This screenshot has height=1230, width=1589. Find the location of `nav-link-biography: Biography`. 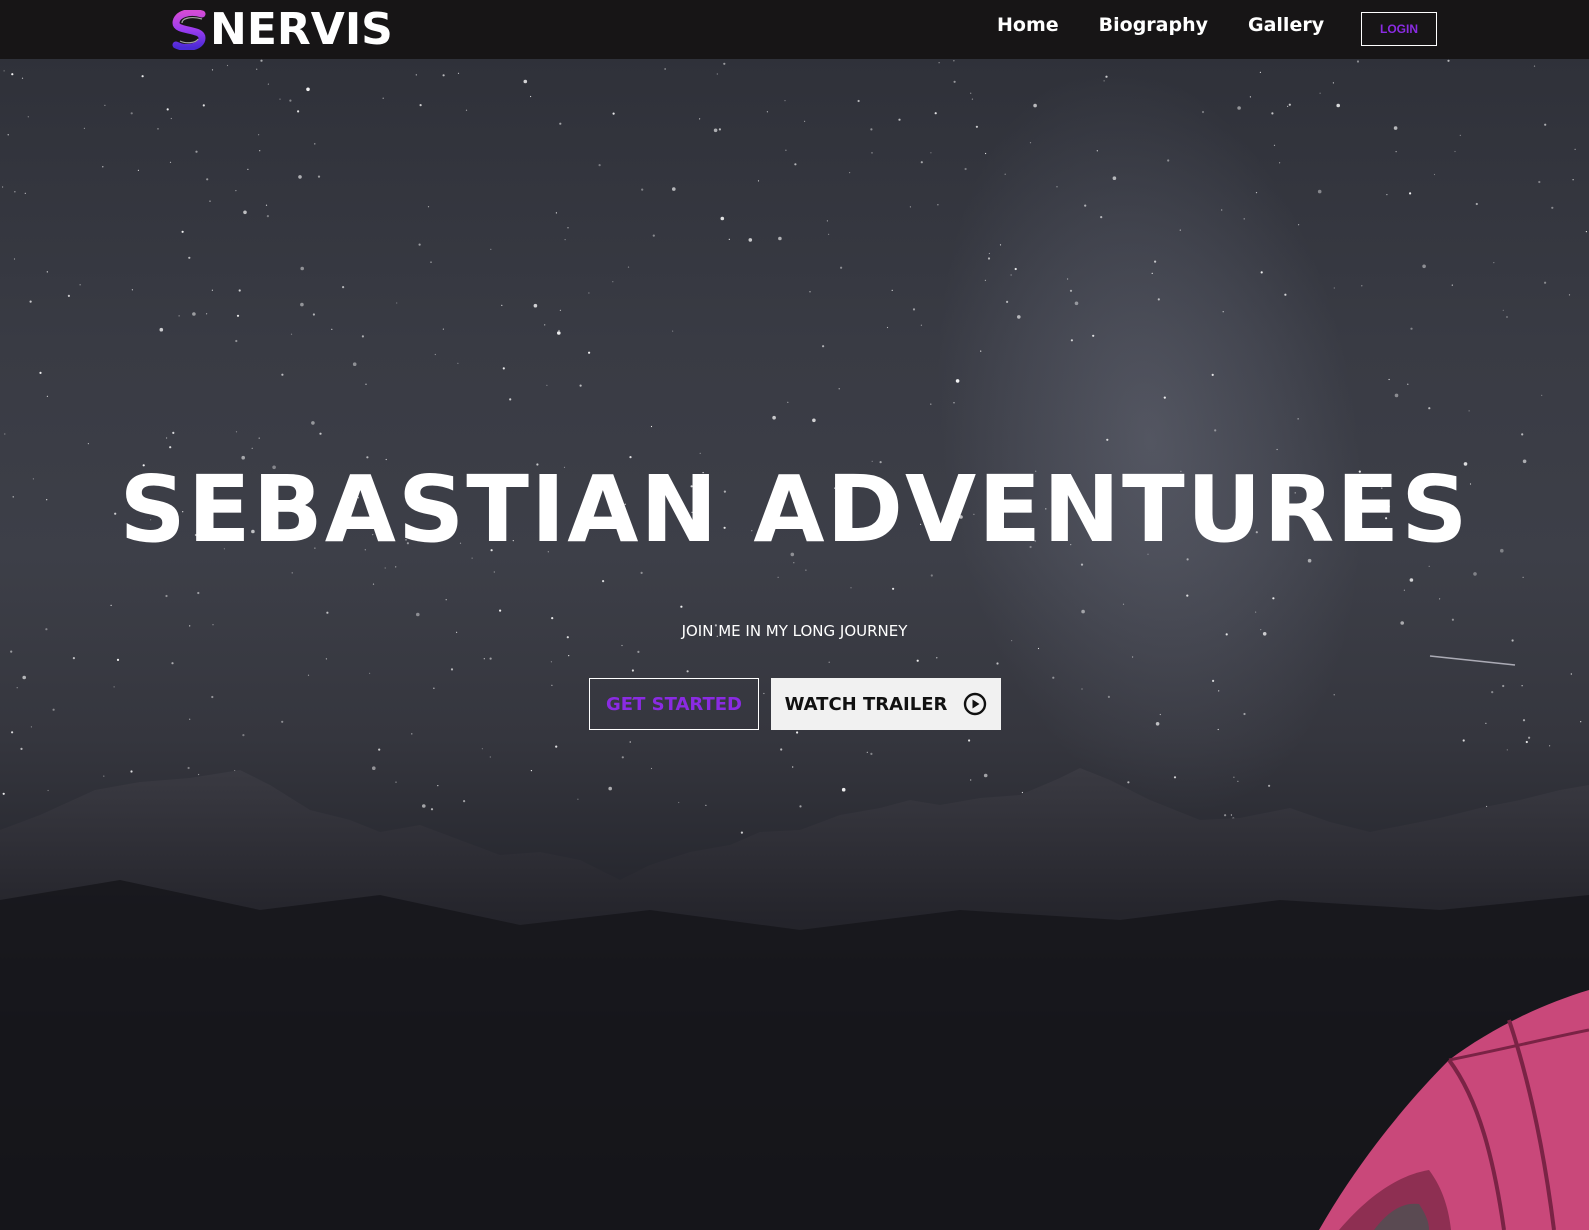

nav-link-biography: Biography is located at coordinates (1153, 25).